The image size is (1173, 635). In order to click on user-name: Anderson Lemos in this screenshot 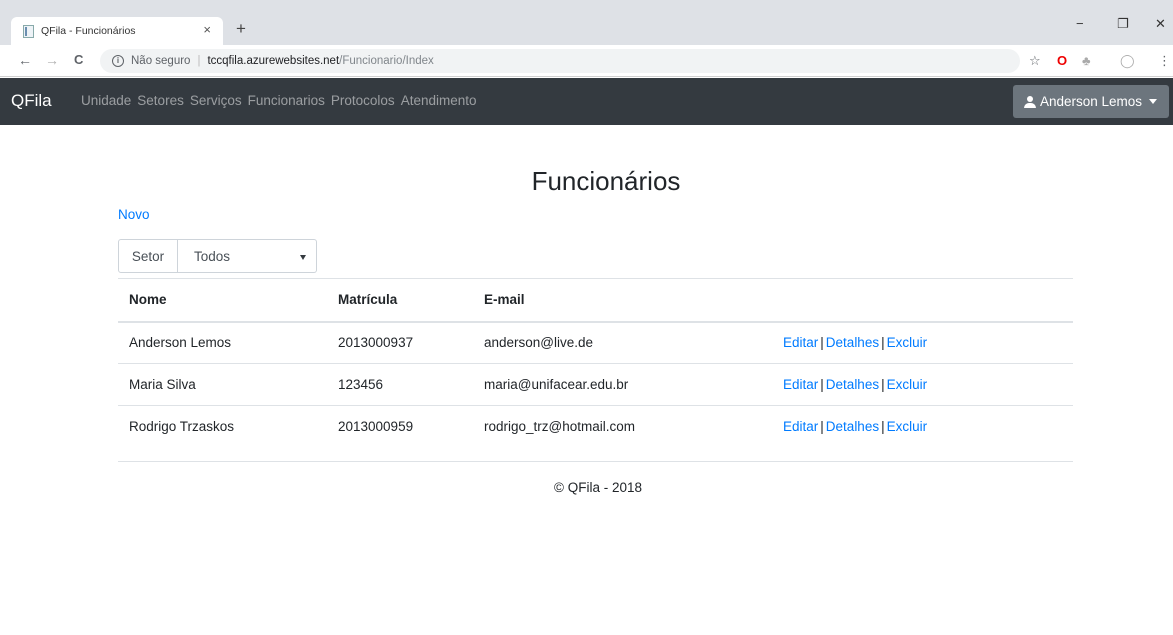, I will do `click(1091, 101)`.